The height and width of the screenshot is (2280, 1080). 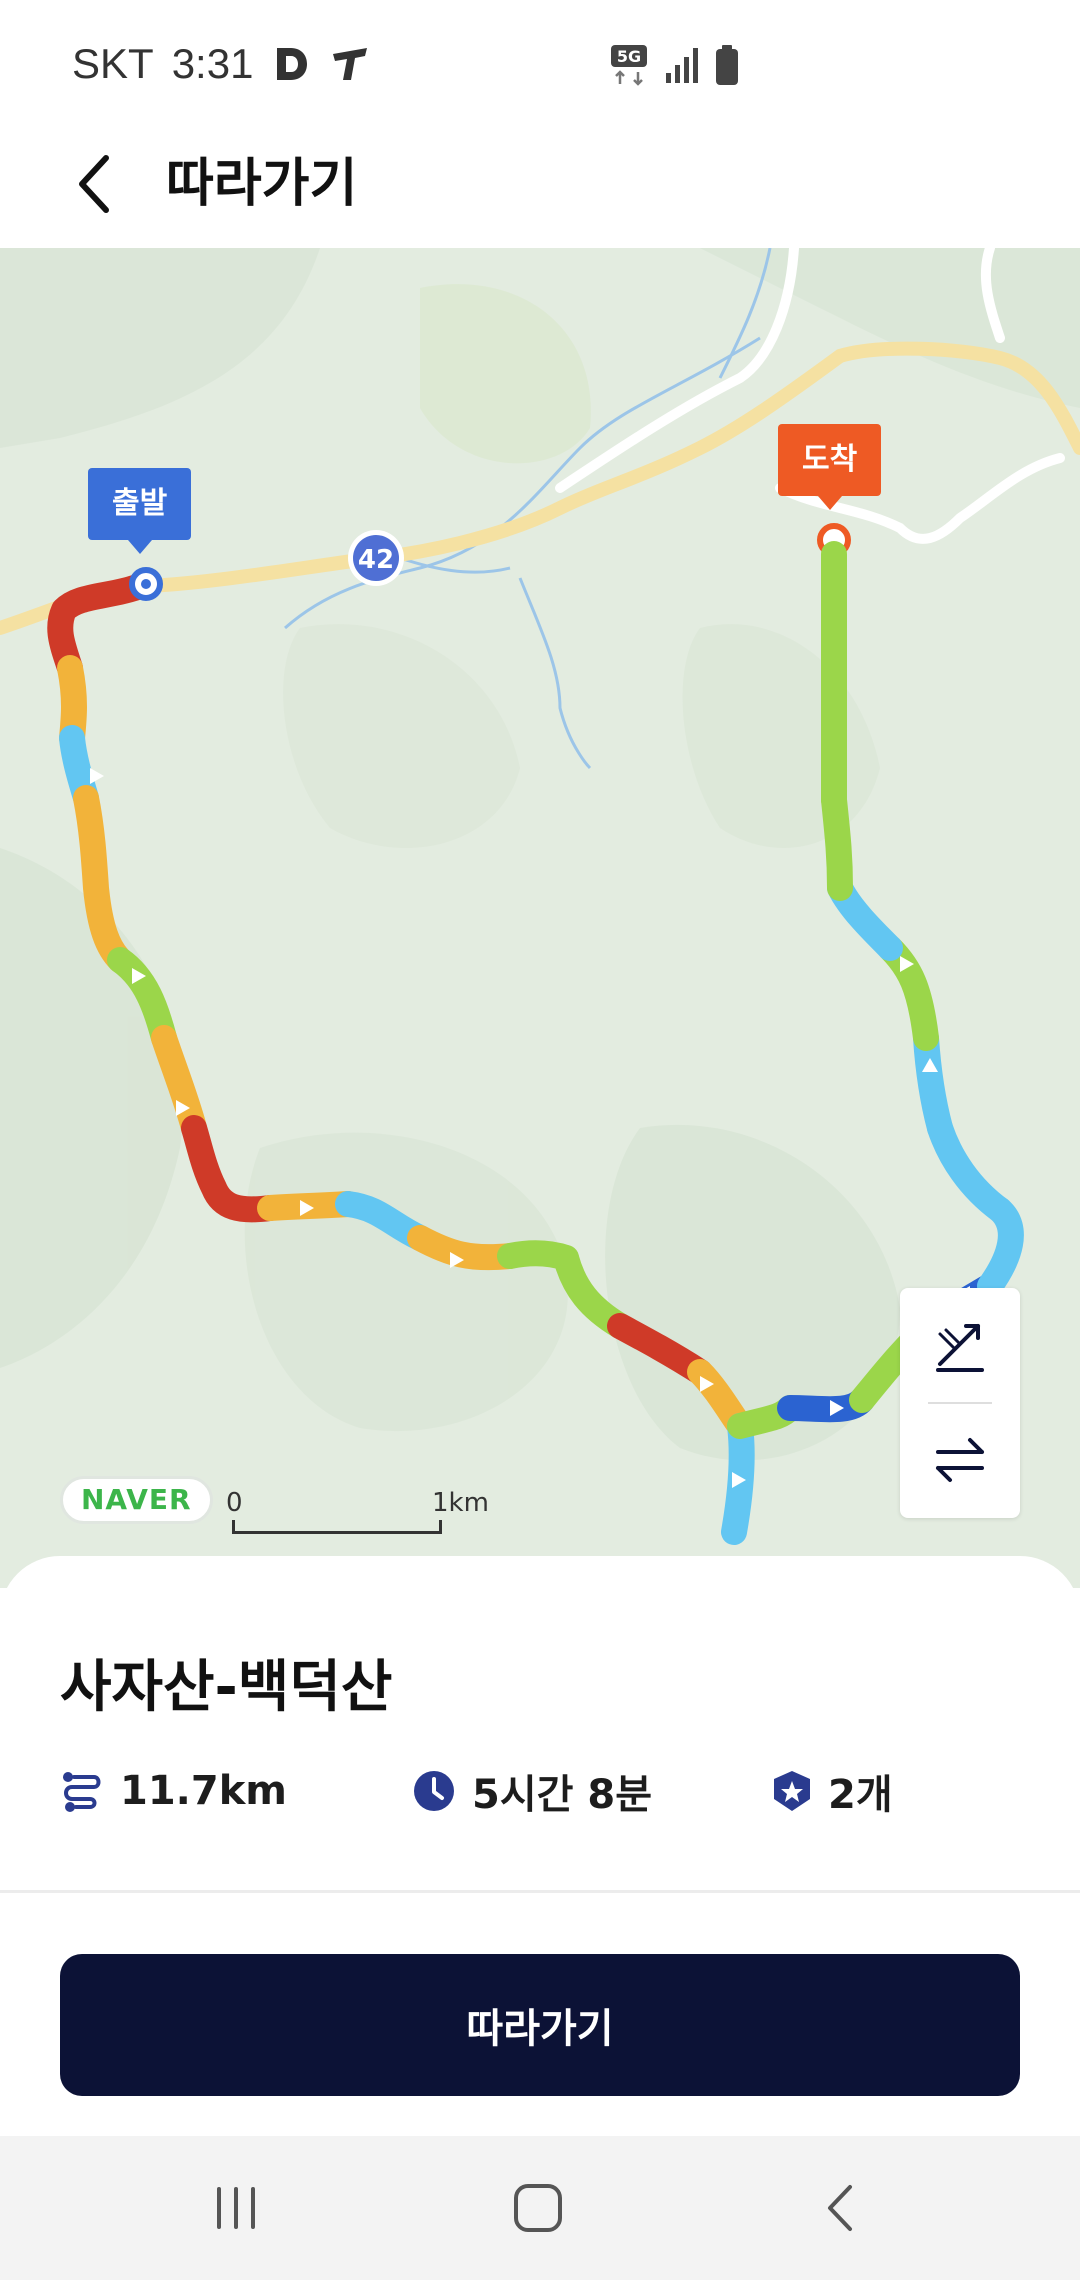 What do you see at coordinates (540, 2025) in the screenshot?
I see `follow-button: 따라가기` at bounding box center [540, 2025].